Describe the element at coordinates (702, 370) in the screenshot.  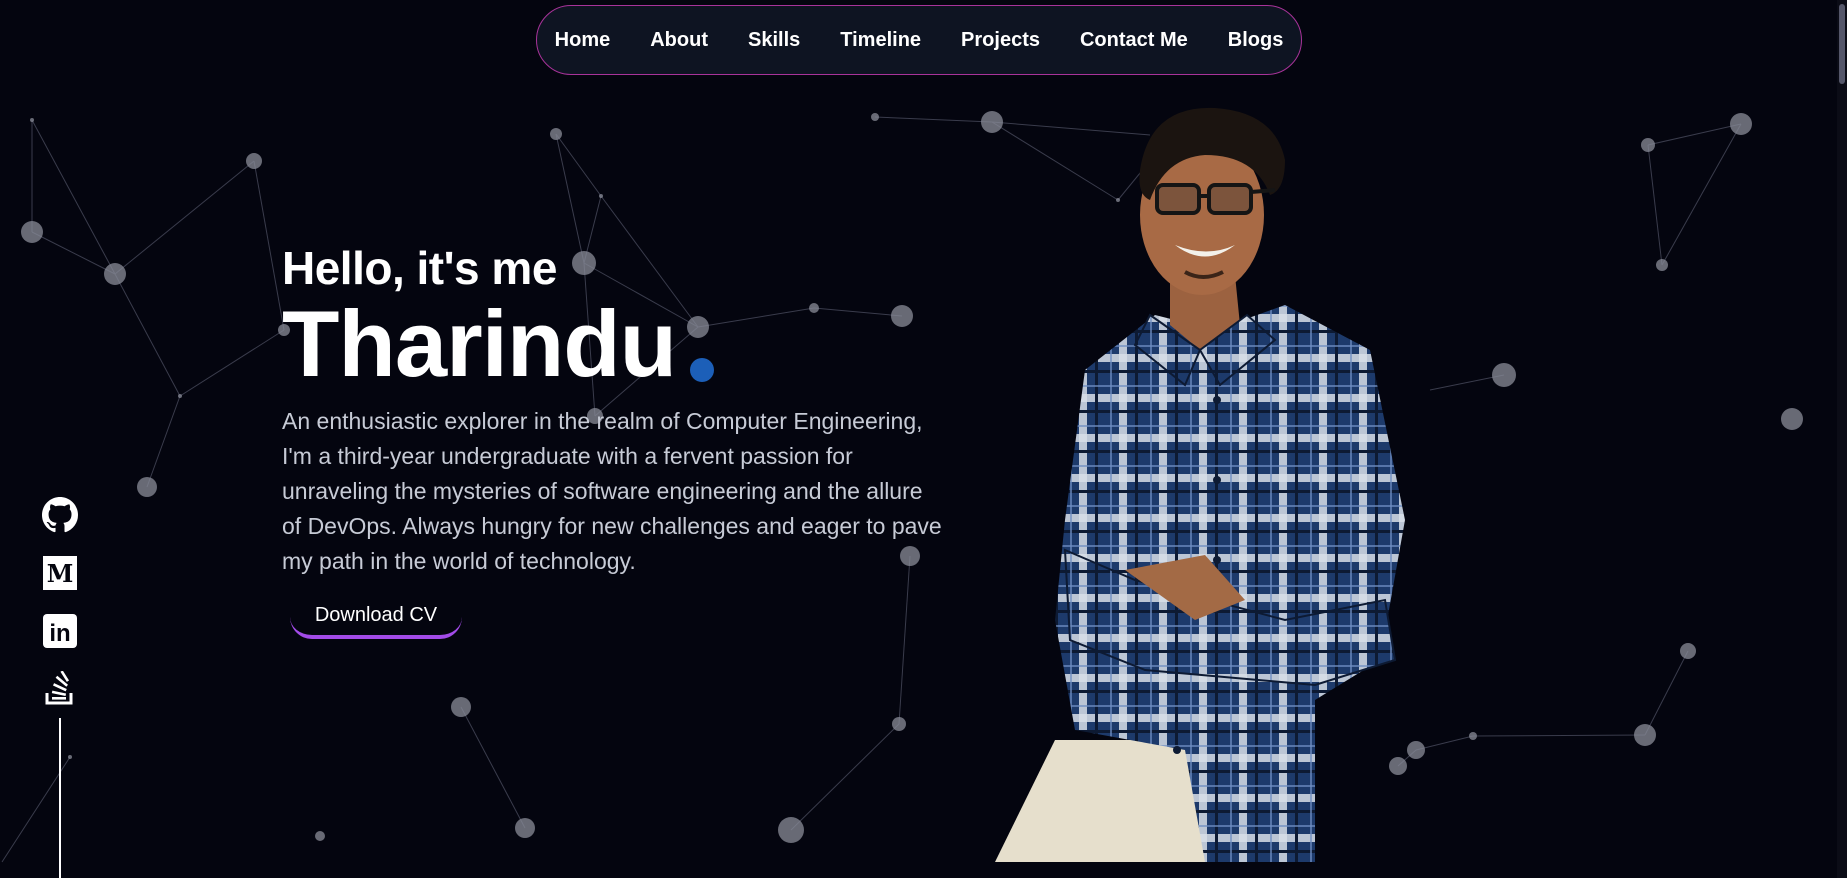
I see `accent-dot` at that location.